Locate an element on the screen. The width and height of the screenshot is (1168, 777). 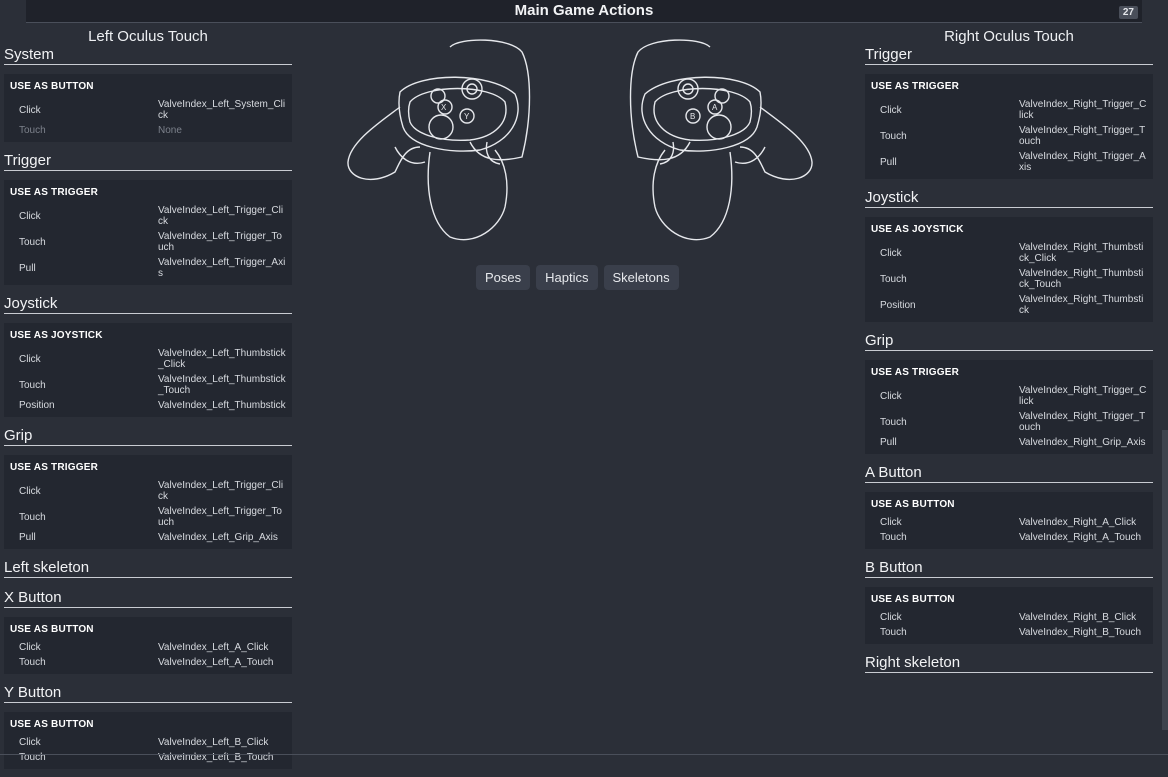
binding-action-value: ValveIndex_Right_A_Touch is located at coordinates (1083, 537).